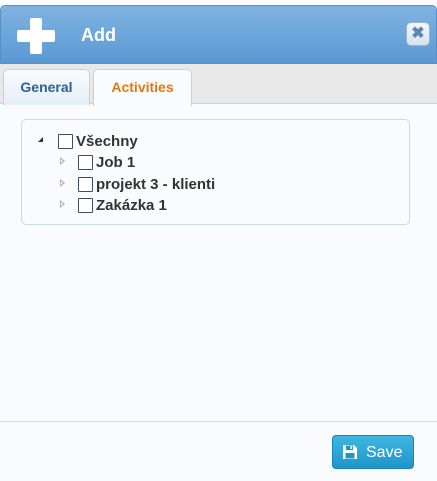 The image size is (437, 481). What do you see at coordinates (218, 34) in the screenshot?
I see `dialog-titlebar: Add ✖` at bounding box center [218, 34].